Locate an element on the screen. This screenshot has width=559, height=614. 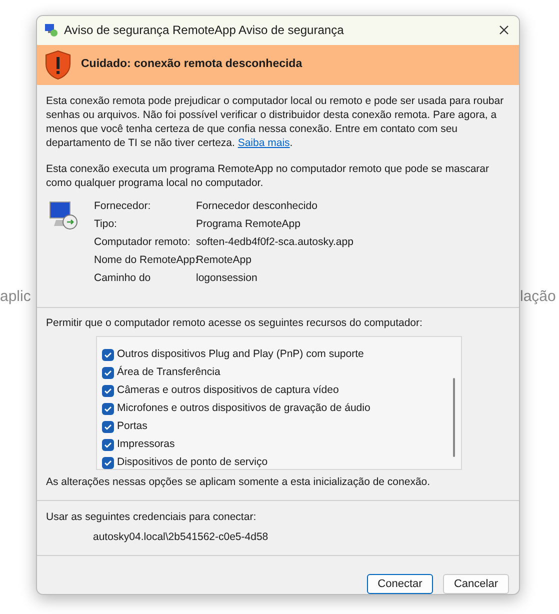
close-icon is located at coordinates (504, 30).